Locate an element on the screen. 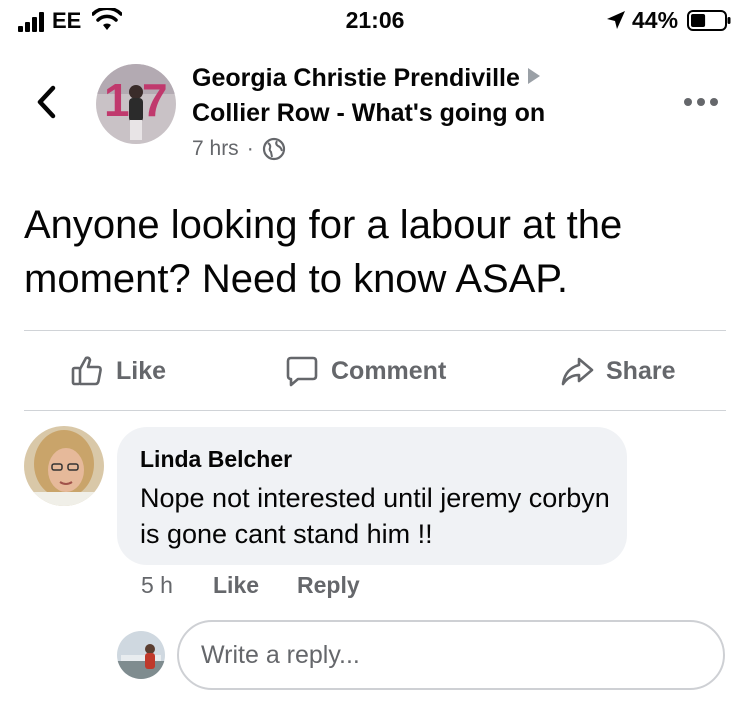 This screenshot has width=750, height=725. battery-percent: 44% is located at coordinates (655, 20).